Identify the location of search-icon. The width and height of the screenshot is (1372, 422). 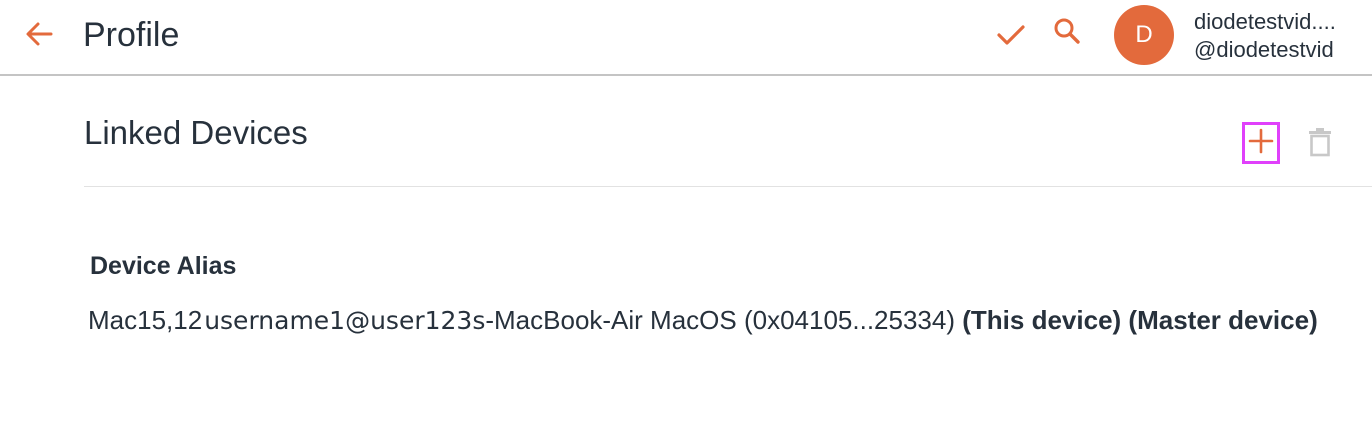
(1067, 33).